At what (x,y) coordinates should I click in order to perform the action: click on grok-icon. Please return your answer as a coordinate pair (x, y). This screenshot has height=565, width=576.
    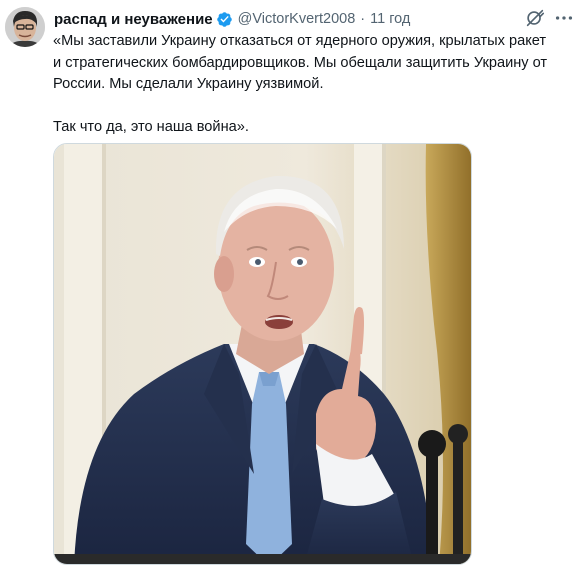
    Looking at the image, I should click on (535, 18).